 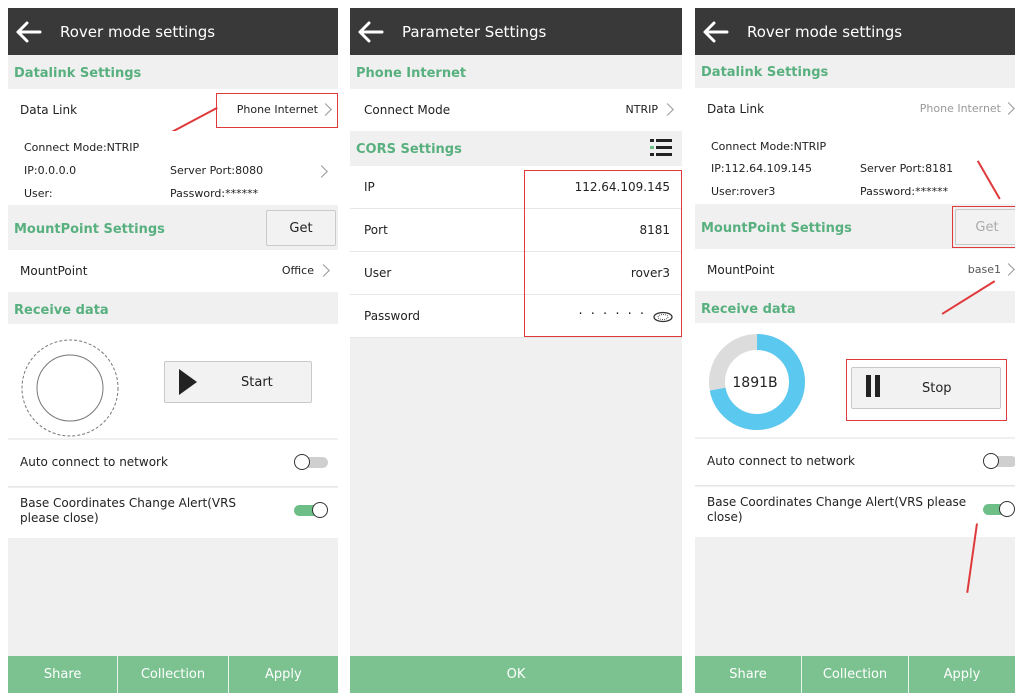 I want to click on receive-progress-ring: 1891B, so click(x=757, y=382).